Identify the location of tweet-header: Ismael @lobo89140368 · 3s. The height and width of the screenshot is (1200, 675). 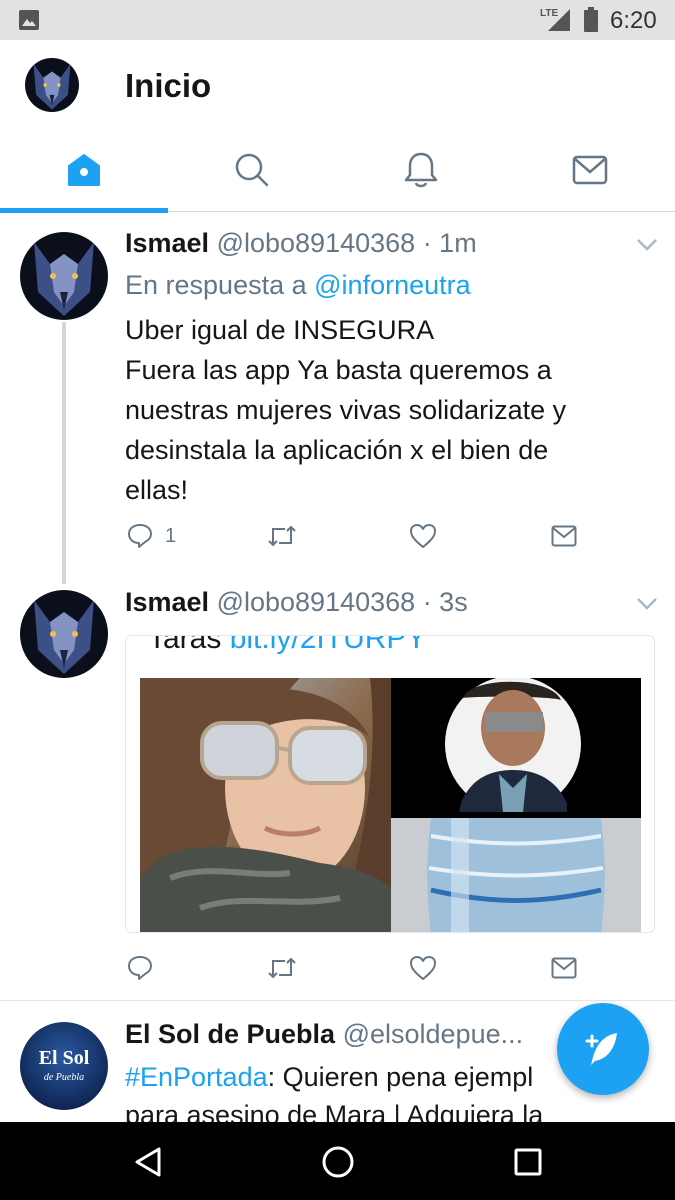
(296, 602).